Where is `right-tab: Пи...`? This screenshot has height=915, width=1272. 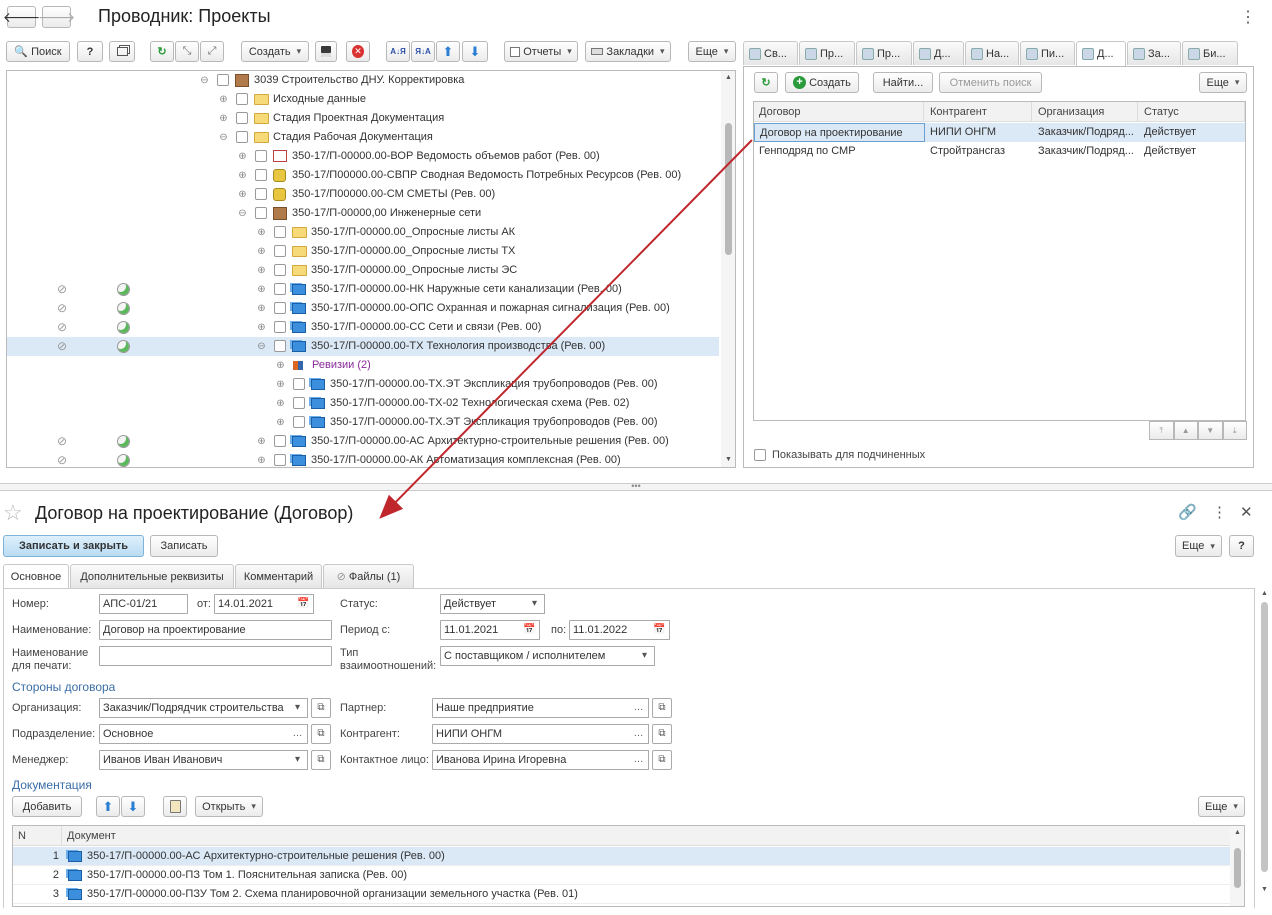 right-tab: Пи... is located at coordinates (1047, 53).